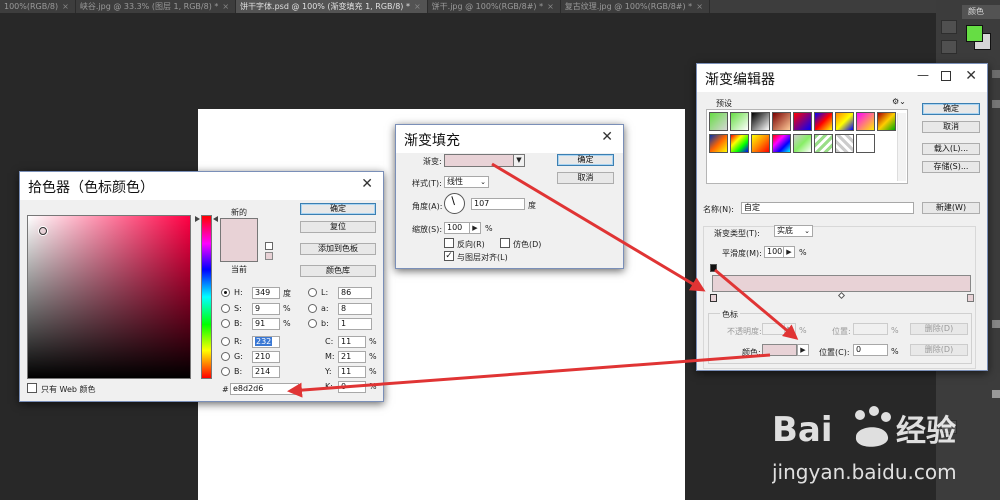 This screenshot has width=1000, height=500. I want to click on blue-input: 214, so click(266, 372).